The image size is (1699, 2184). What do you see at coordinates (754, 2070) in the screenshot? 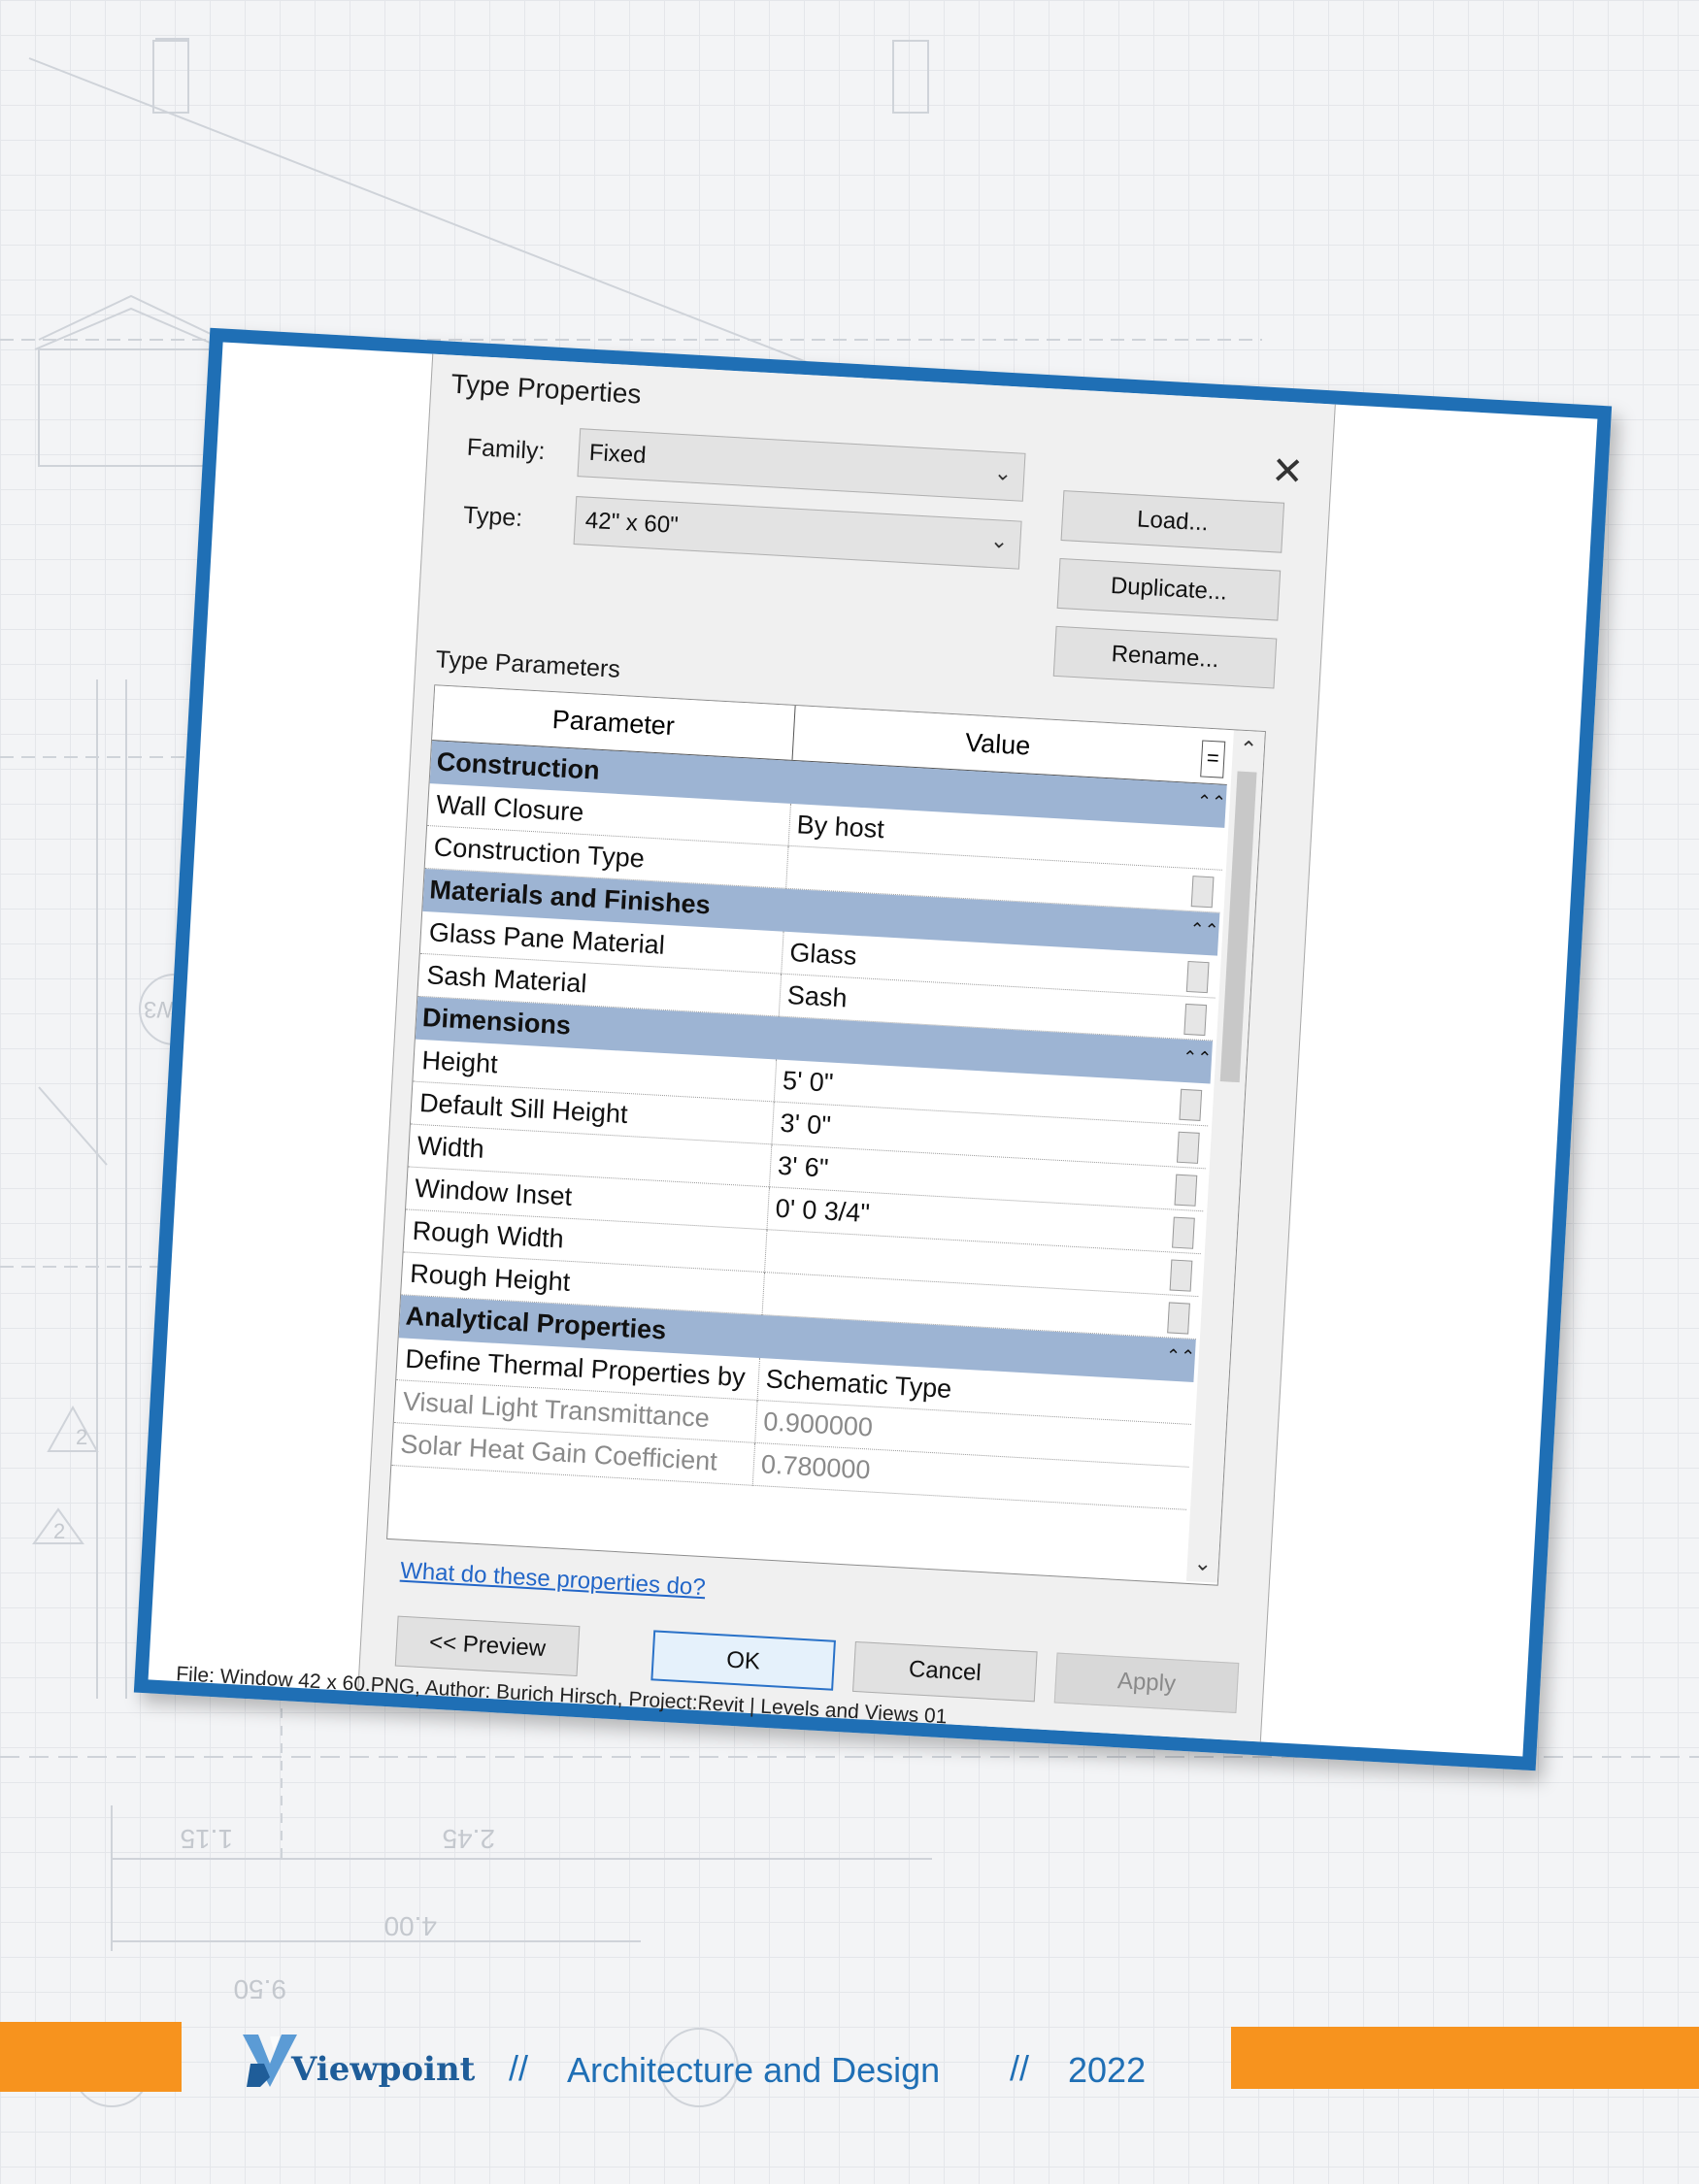
I see `footer-section: Architecture and Design` at bounding box center [754, 2070].